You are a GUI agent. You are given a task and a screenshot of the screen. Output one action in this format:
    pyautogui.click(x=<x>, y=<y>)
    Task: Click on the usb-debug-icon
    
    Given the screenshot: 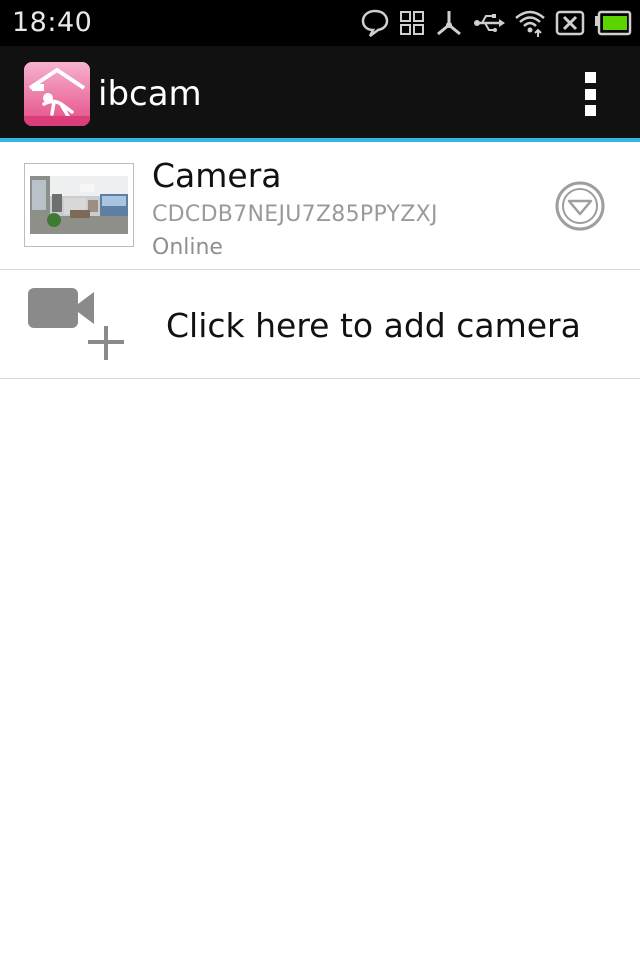 What is the action you would take?
    pyautogui.click(x=449, y=23)
    